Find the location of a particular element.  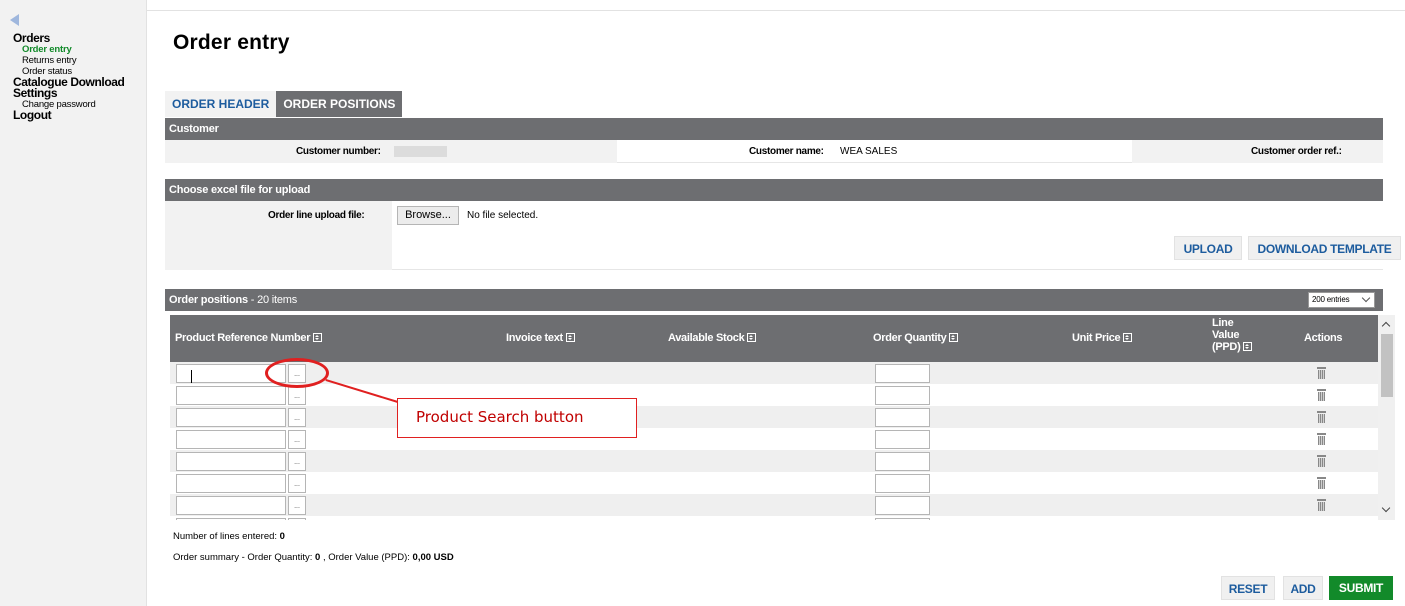

order-positions-title: Order positions is located at coordinates (208, 300).